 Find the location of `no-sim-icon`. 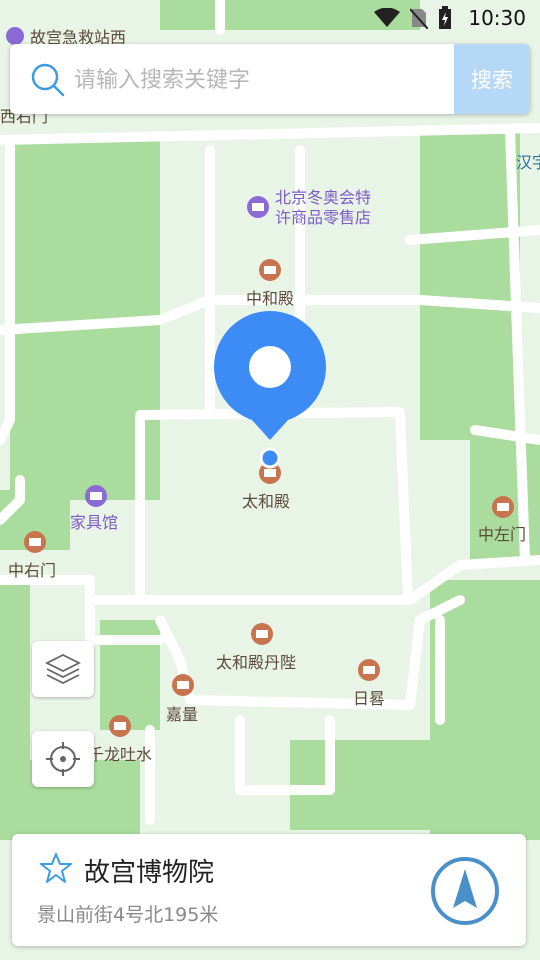

no-sim-icon is located at coordinates (419, 18).